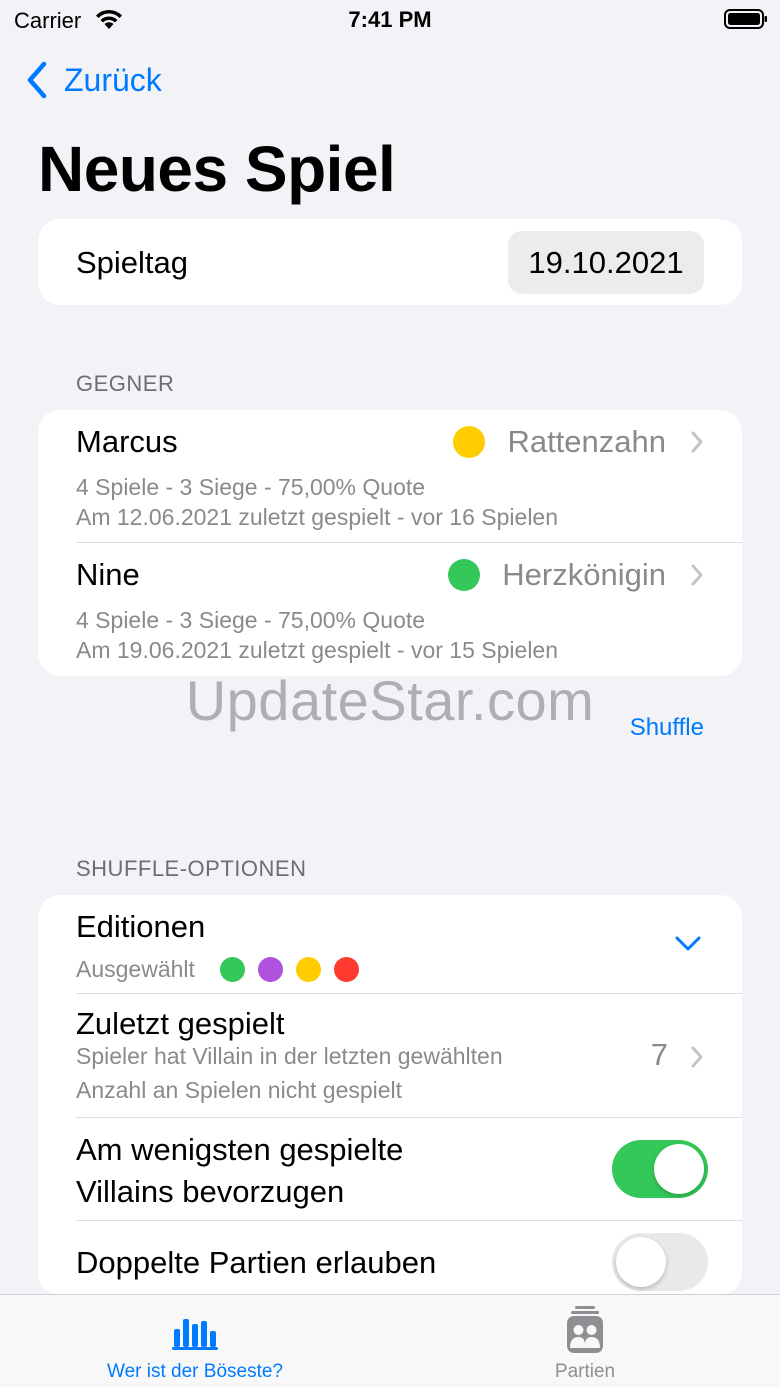 The width and height of the screenshot is (780, 1387). I want to click on bar-chart-icon, so click(195, 1334).